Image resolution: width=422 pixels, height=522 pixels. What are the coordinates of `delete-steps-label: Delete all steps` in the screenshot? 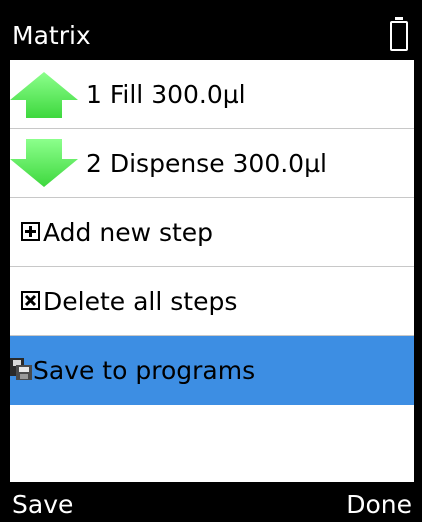 It's located at (140, 301).